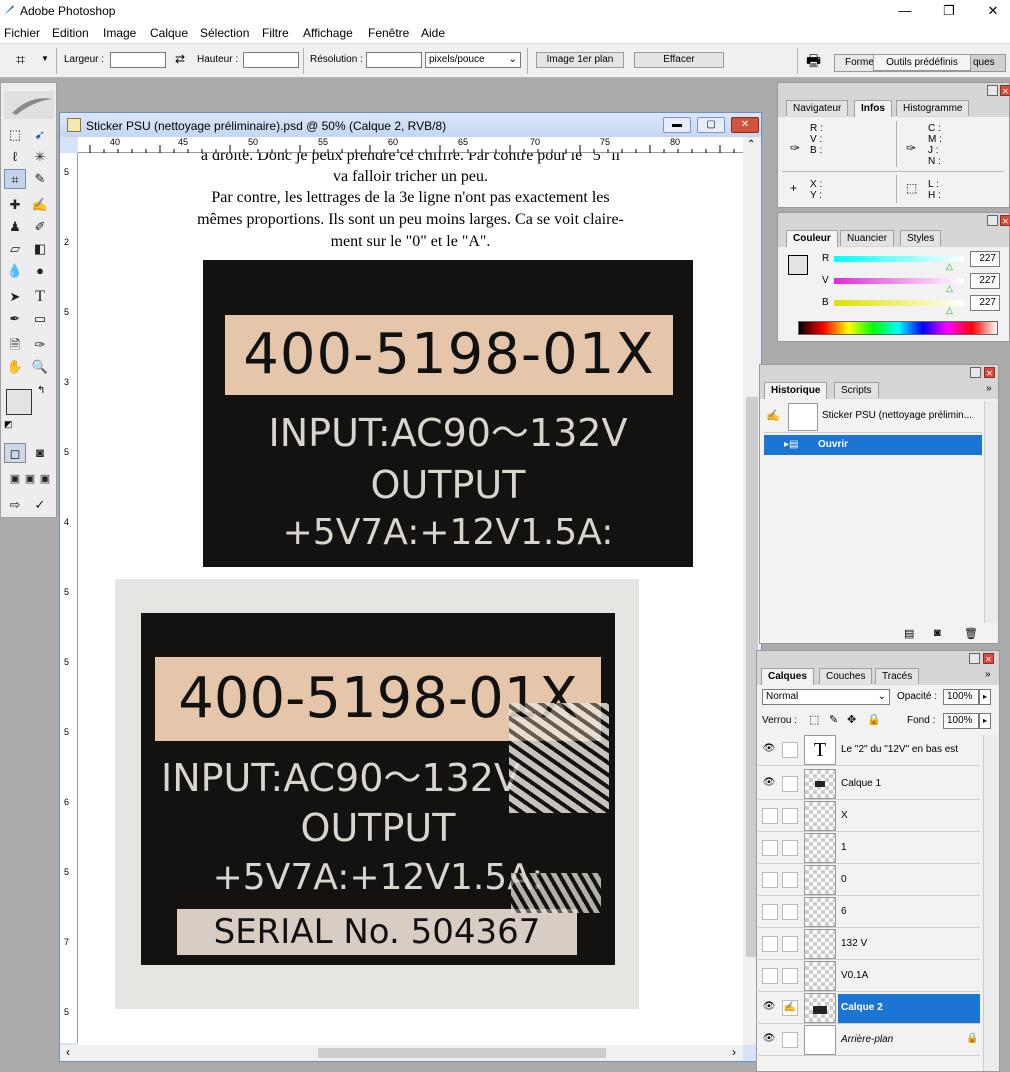 The image size is (1010, 1072). I want to click on zoom-icon: 🔍, so click(40, 367).